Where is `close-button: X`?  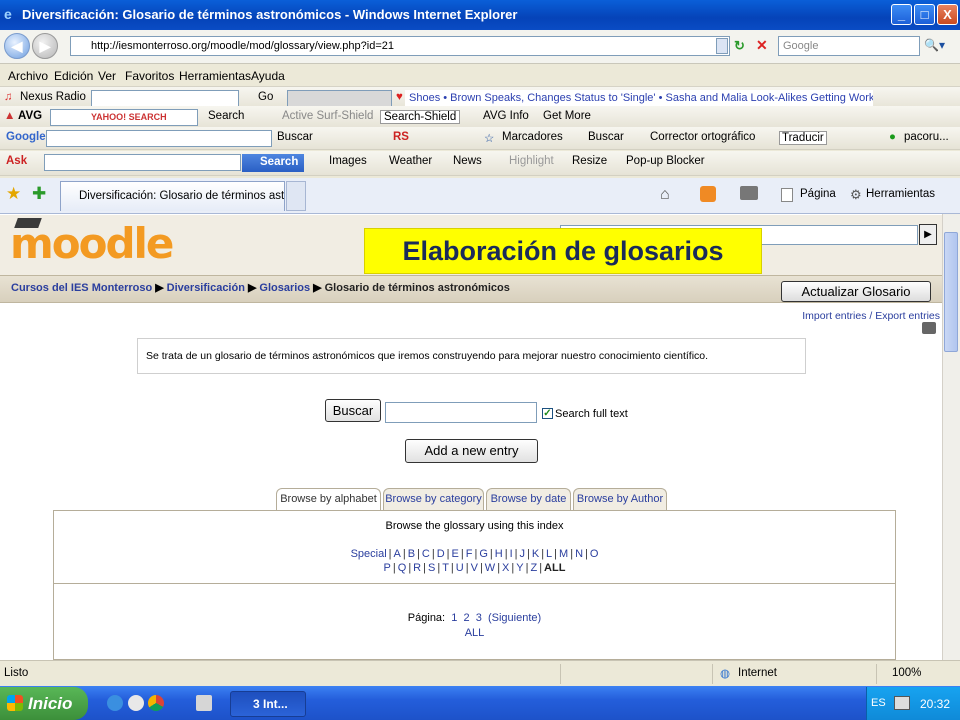 close-button: X is located at coordinates (947, 14).